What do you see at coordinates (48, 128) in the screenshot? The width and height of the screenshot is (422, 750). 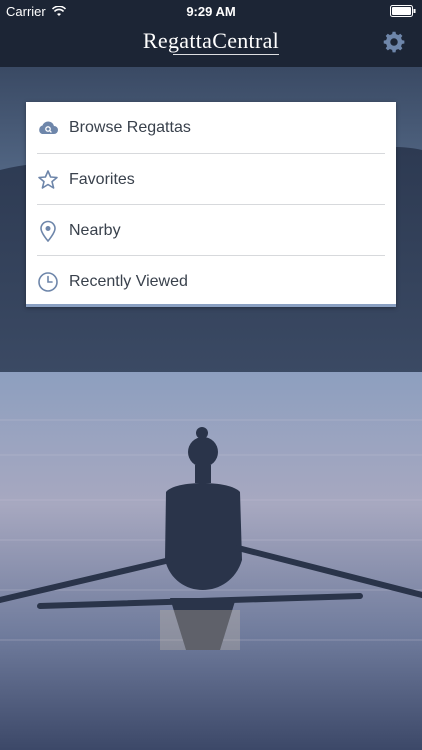 I see `cloud-search-icon` at bounding box center [48, 128].